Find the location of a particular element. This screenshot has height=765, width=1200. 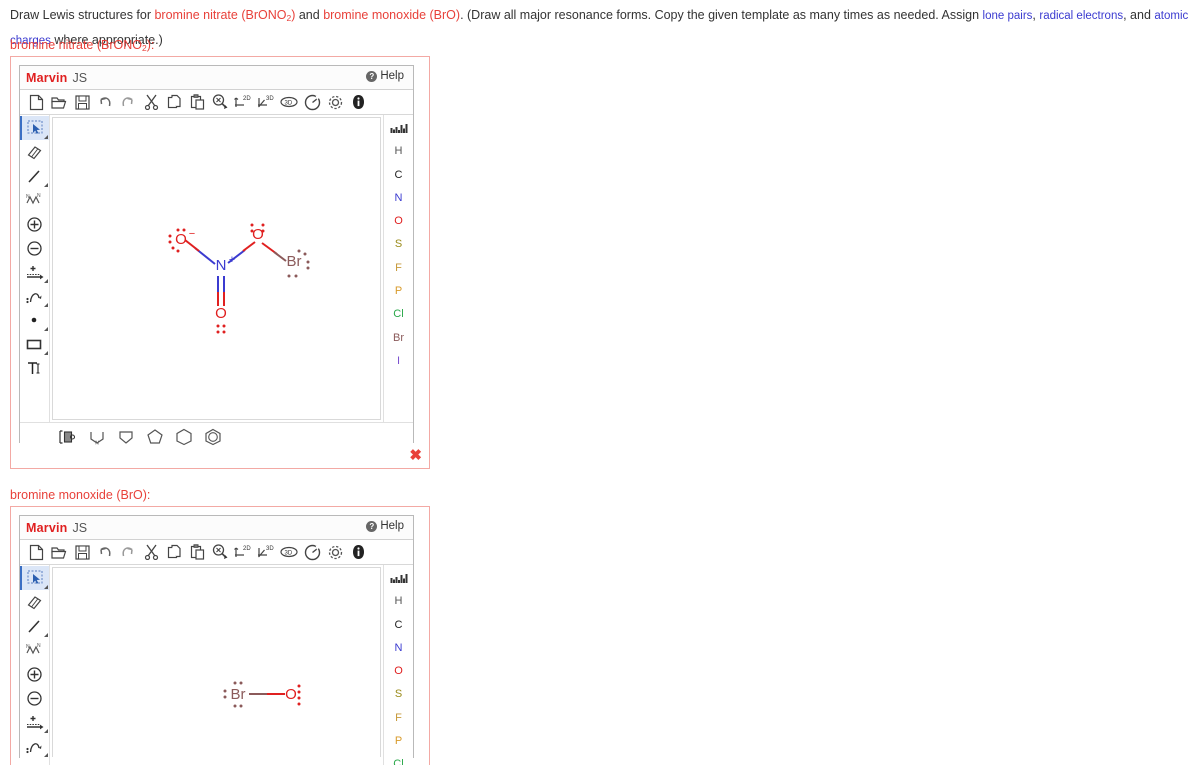

remove-structure-button-1: ✖ is located at coordinates (415, 455).